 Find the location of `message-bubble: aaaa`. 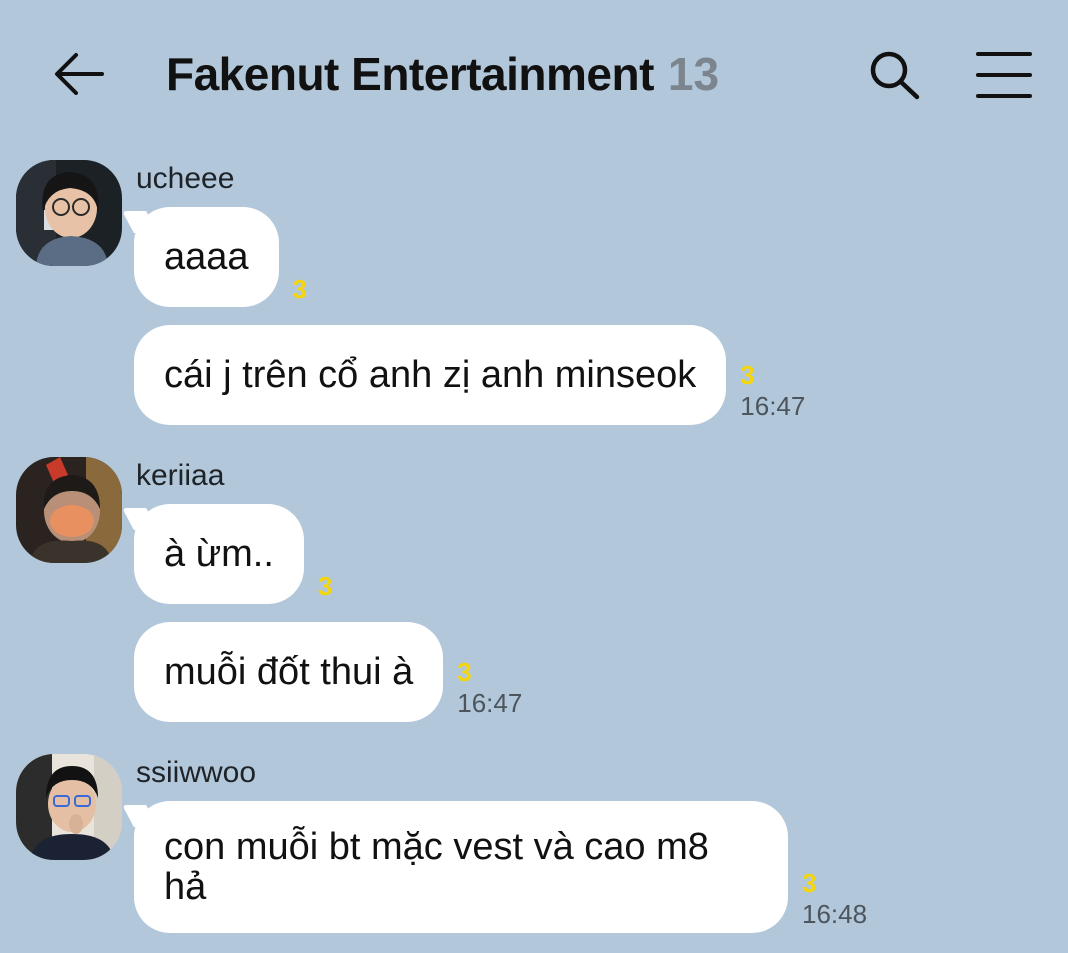

message-bubble: aaaa is located at coordinates (206, 257).